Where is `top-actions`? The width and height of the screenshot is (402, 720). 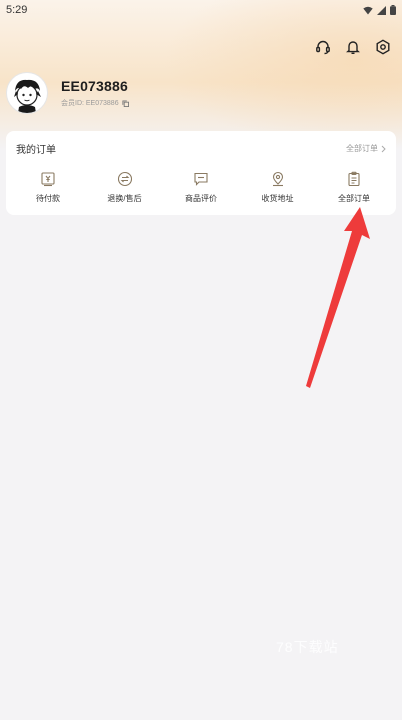
top-actions is located at coordinates (353, 47).